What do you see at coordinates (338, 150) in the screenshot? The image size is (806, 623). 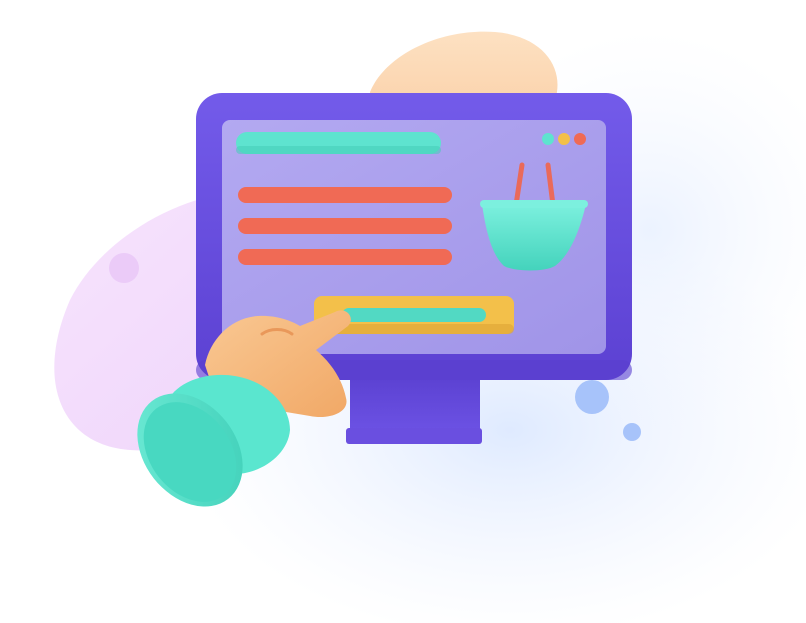 I see `title-bar-shade` at bounding box center [338, 150].